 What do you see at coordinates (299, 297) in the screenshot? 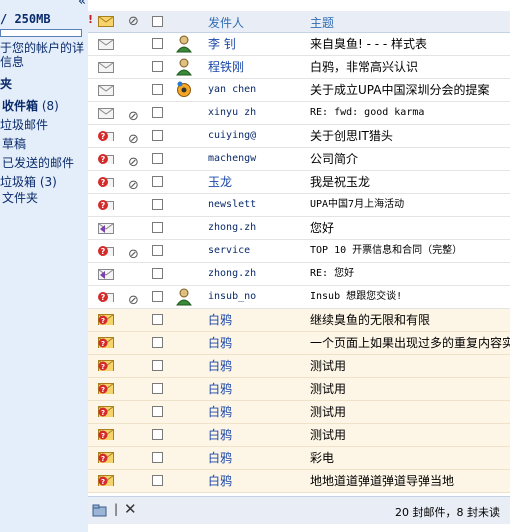
I see `message-row: ? ⊘ insub_no Insub 想跟您交谈!` at bounding box center [299, 297].